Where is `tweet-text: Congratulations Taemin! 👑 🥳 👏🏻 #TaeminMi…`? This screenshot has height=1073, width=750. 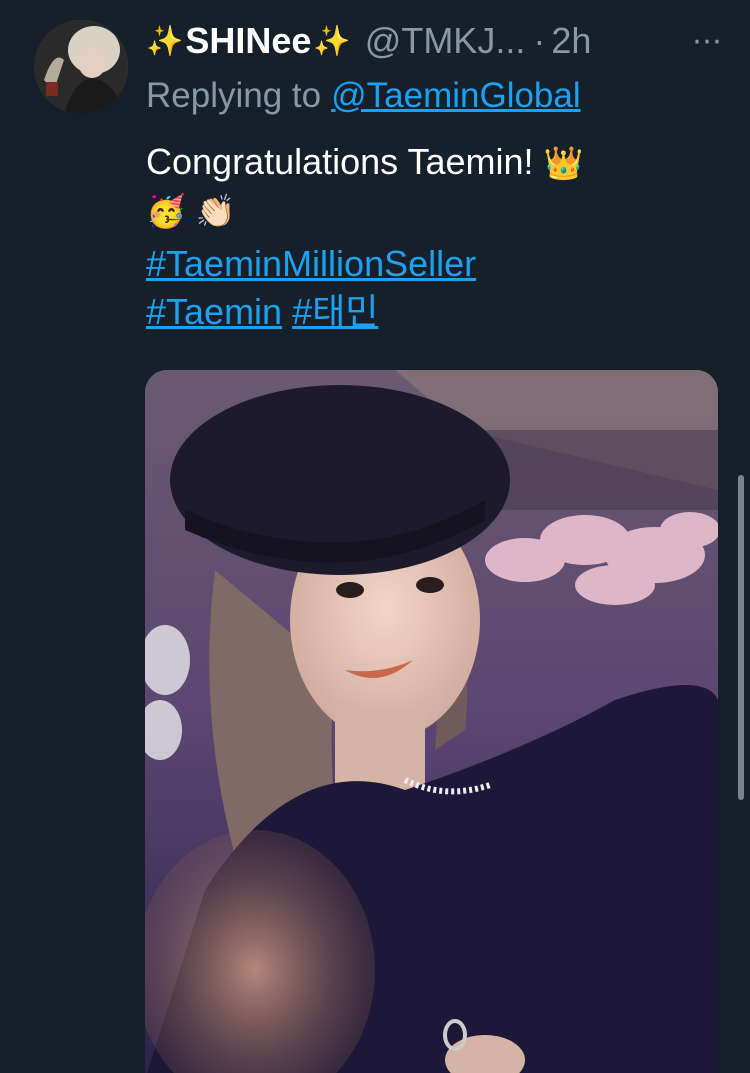
tweet-text: Congratulations Taemin! 👑 🥳 👏🏻 #TaeminMi… is located at coordinates (426, 237).